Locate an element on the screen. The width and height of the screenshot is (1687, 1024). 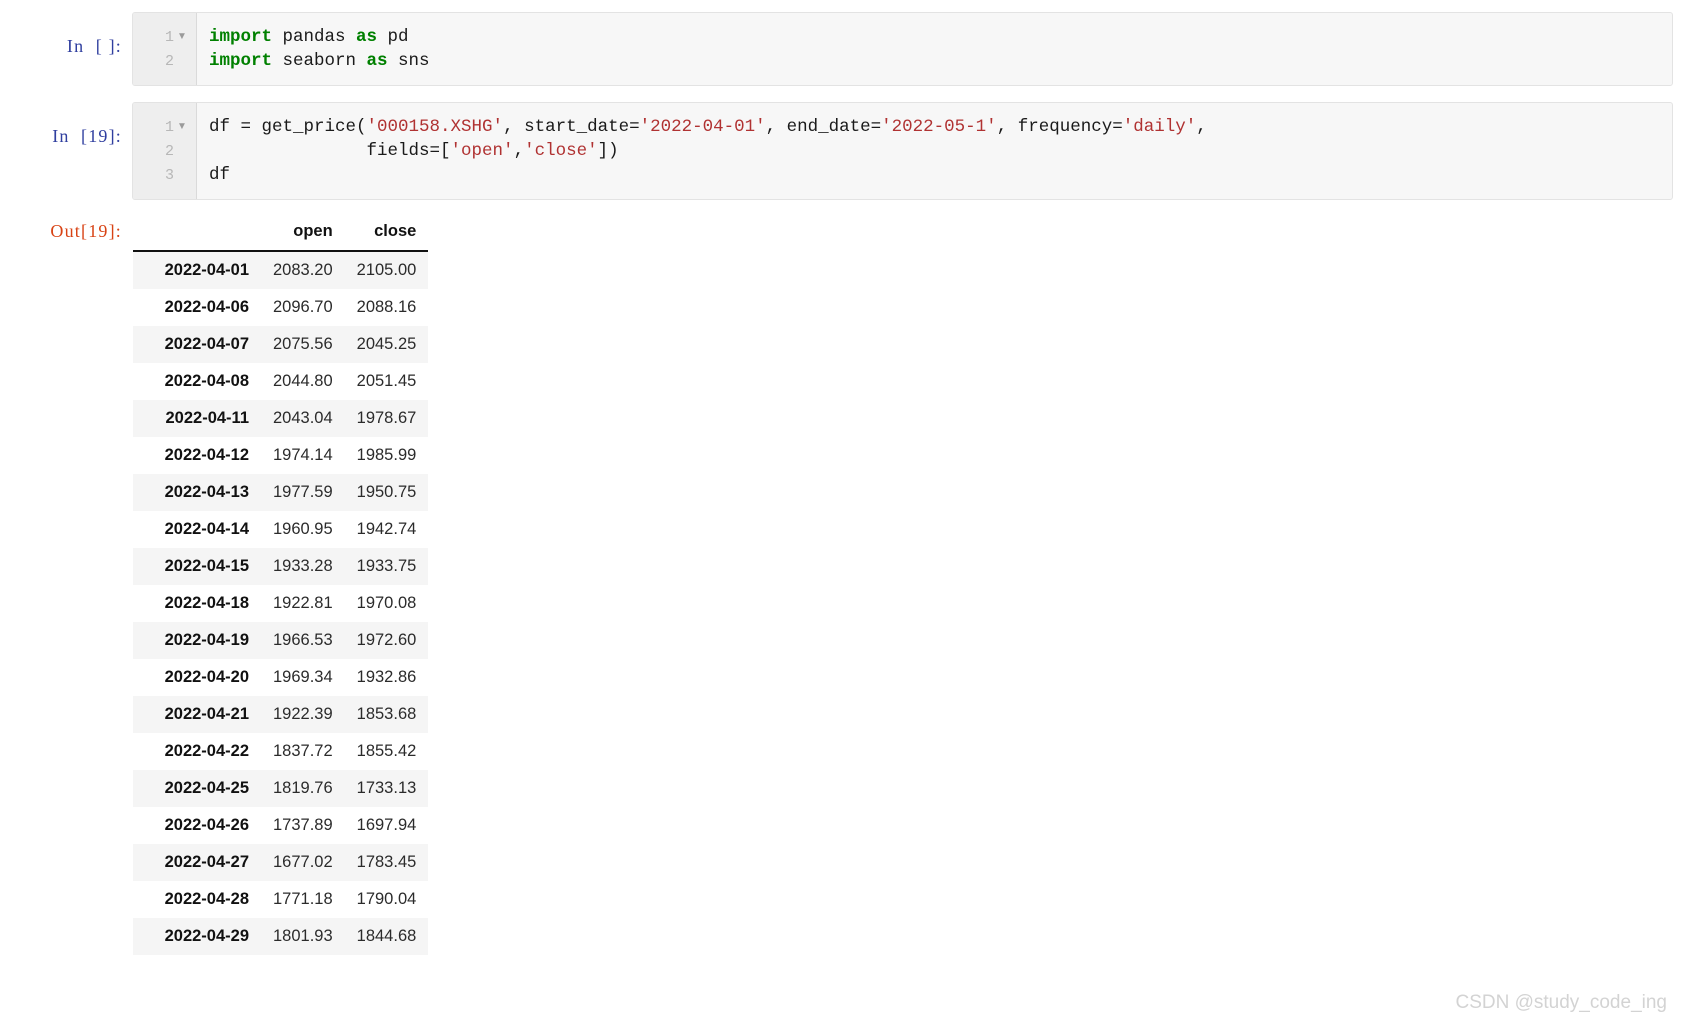
row-index-cell: 2022-04-26 is located at coordinates (206, 825).